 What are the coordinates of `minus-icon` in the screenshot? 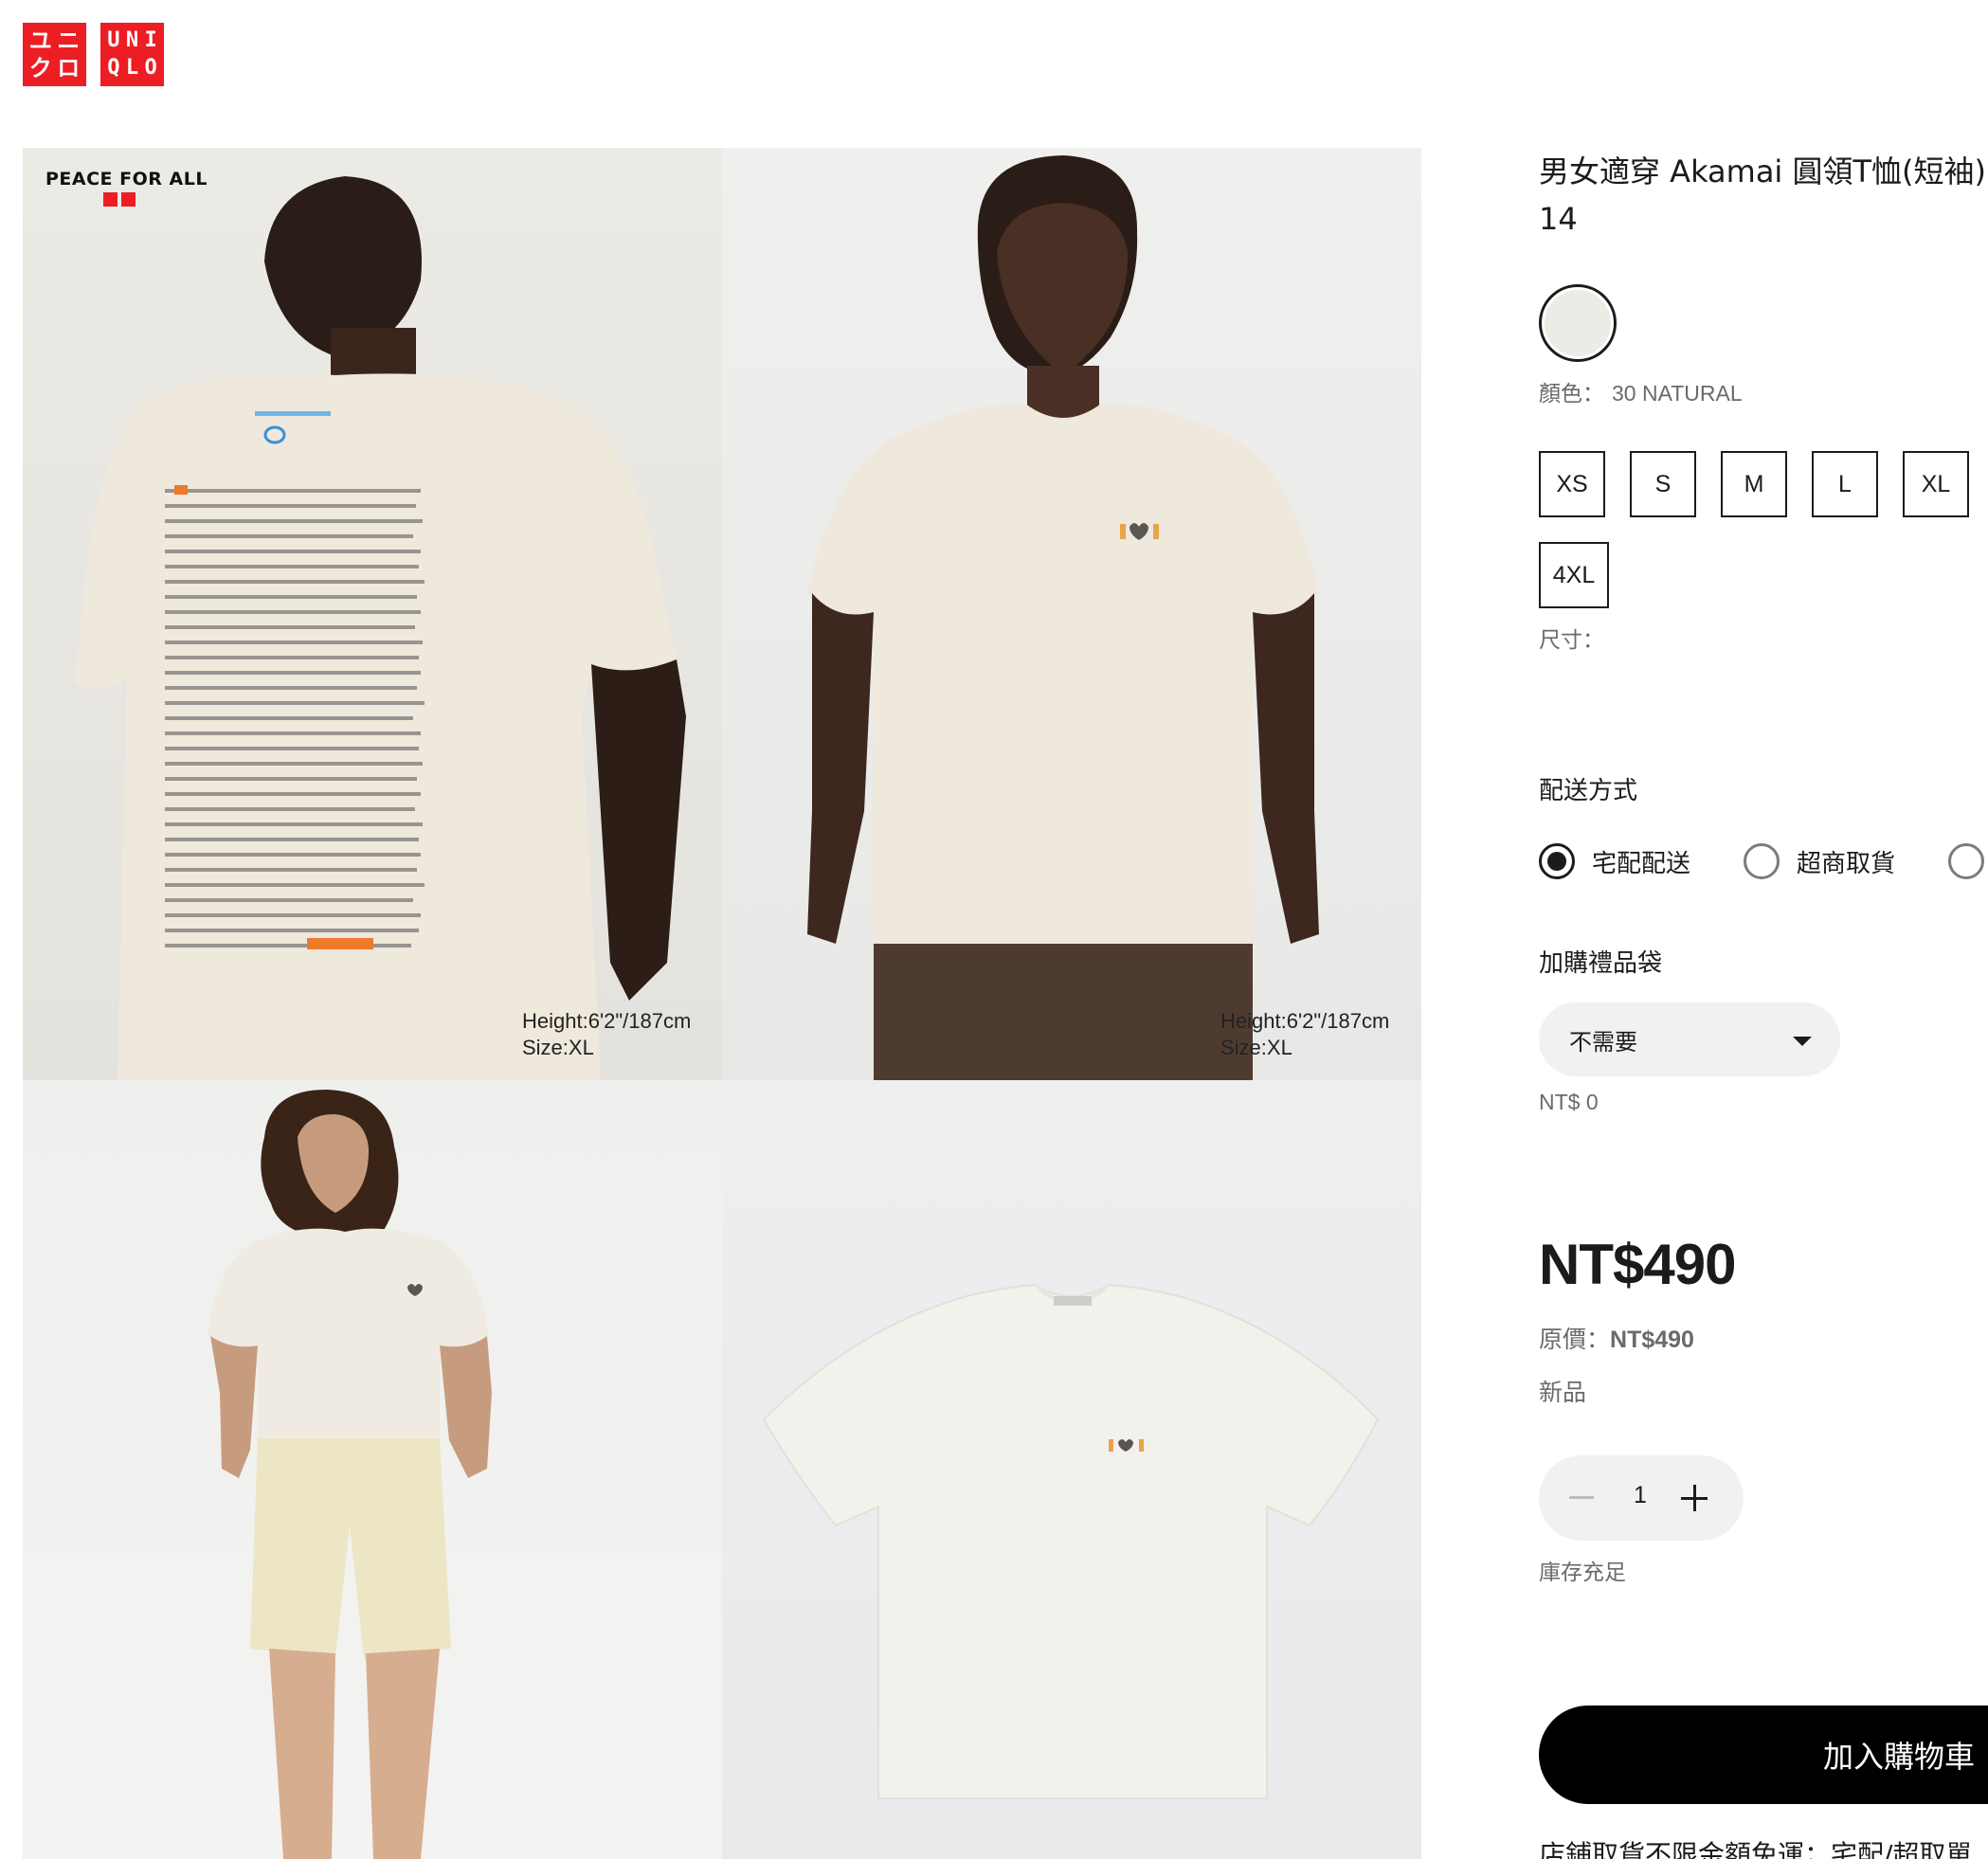 It's located at (1581, 1497).